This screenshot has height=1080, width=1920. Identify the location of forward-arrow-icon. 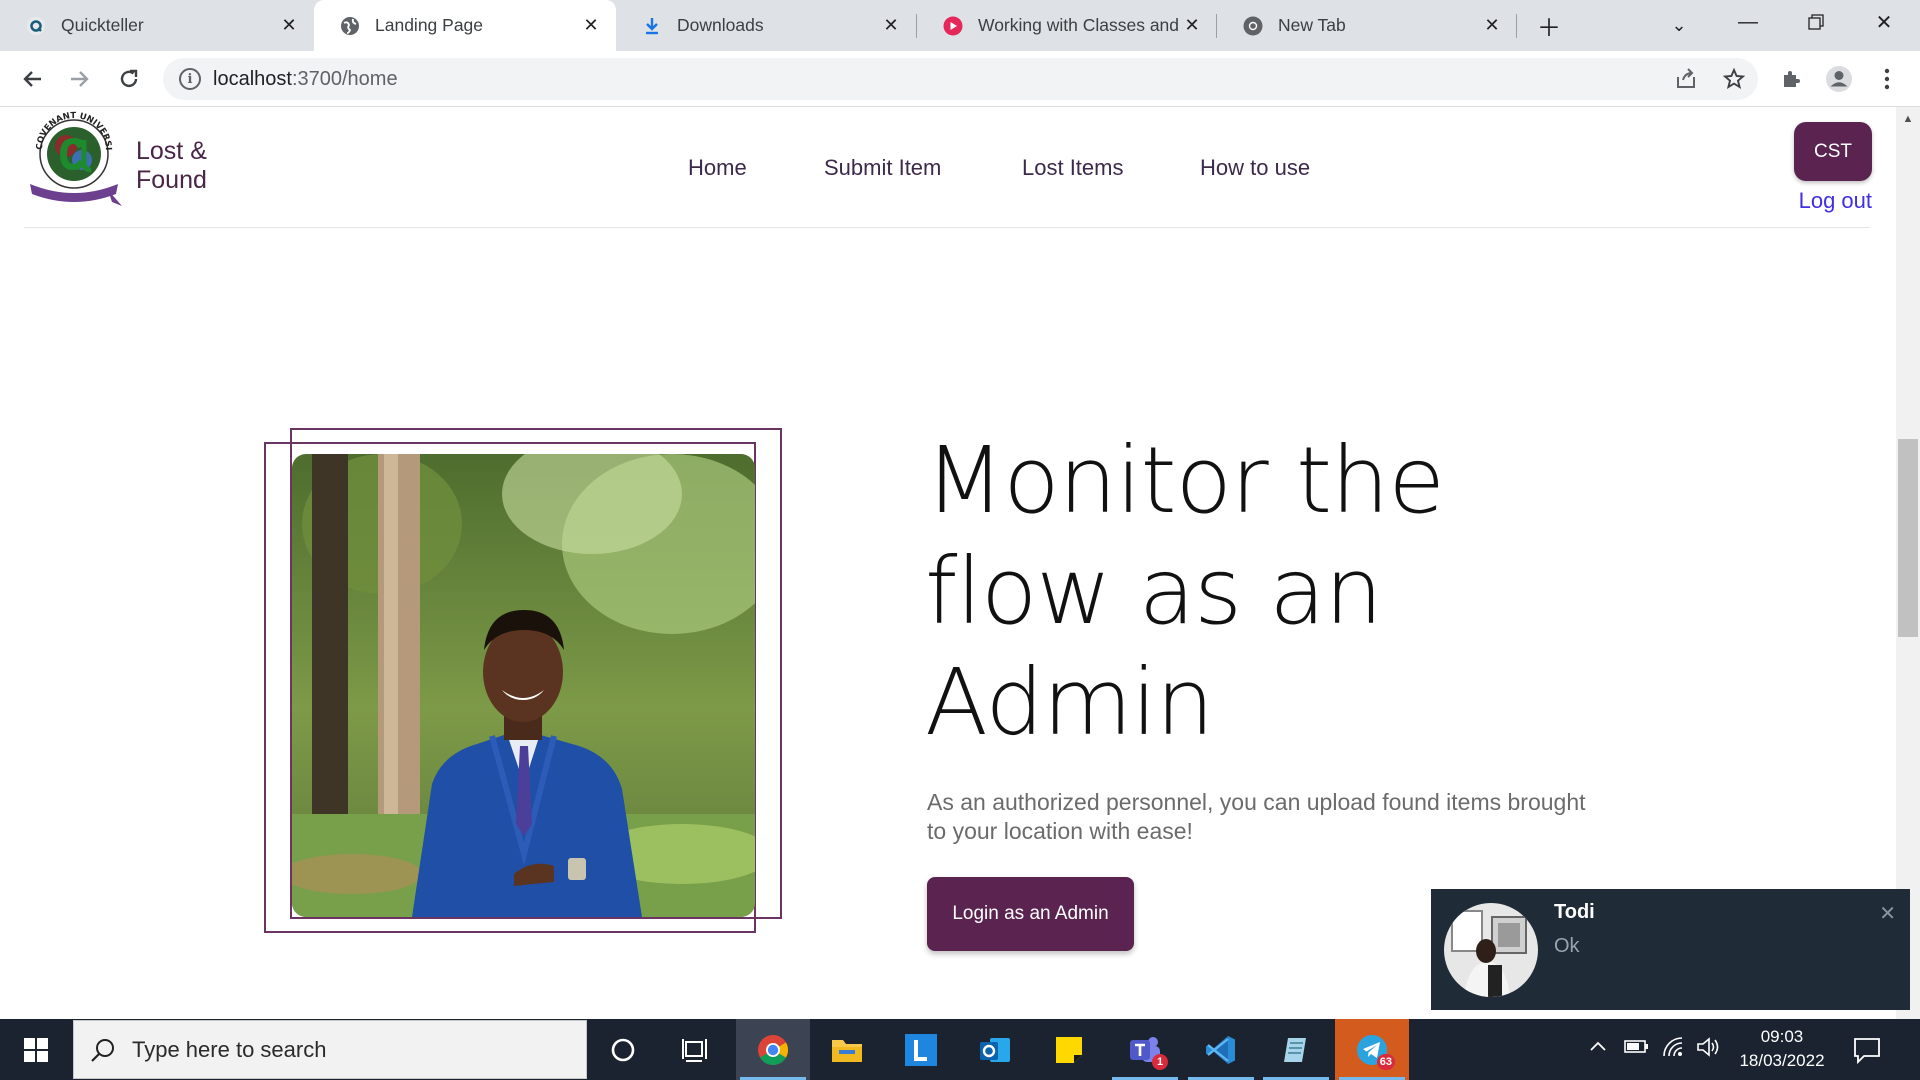
(80, 79).